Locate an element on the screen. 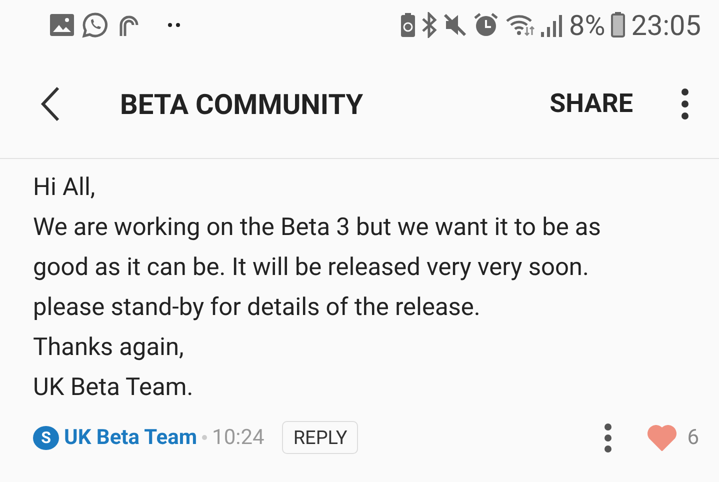 This screenshot has width=719, height=482. reply-button: REPLY is located at coordinates (320, 437).